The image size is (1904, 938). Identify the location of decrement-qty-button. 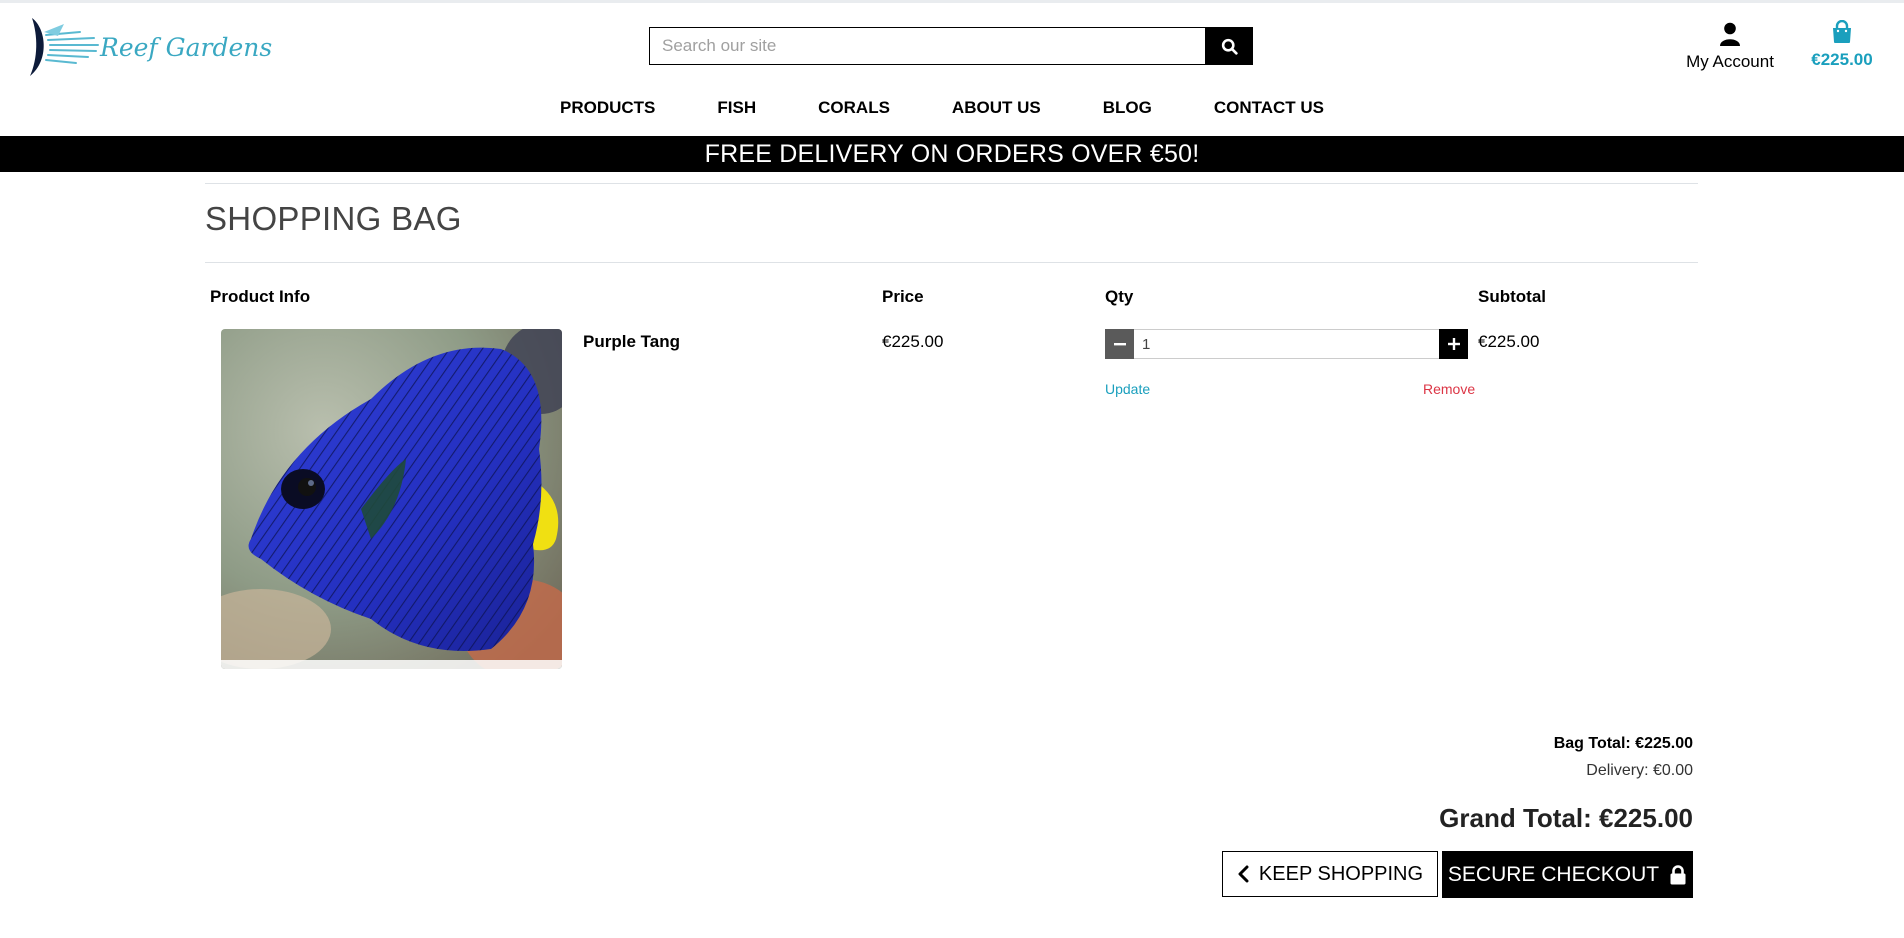
(1119, 344).